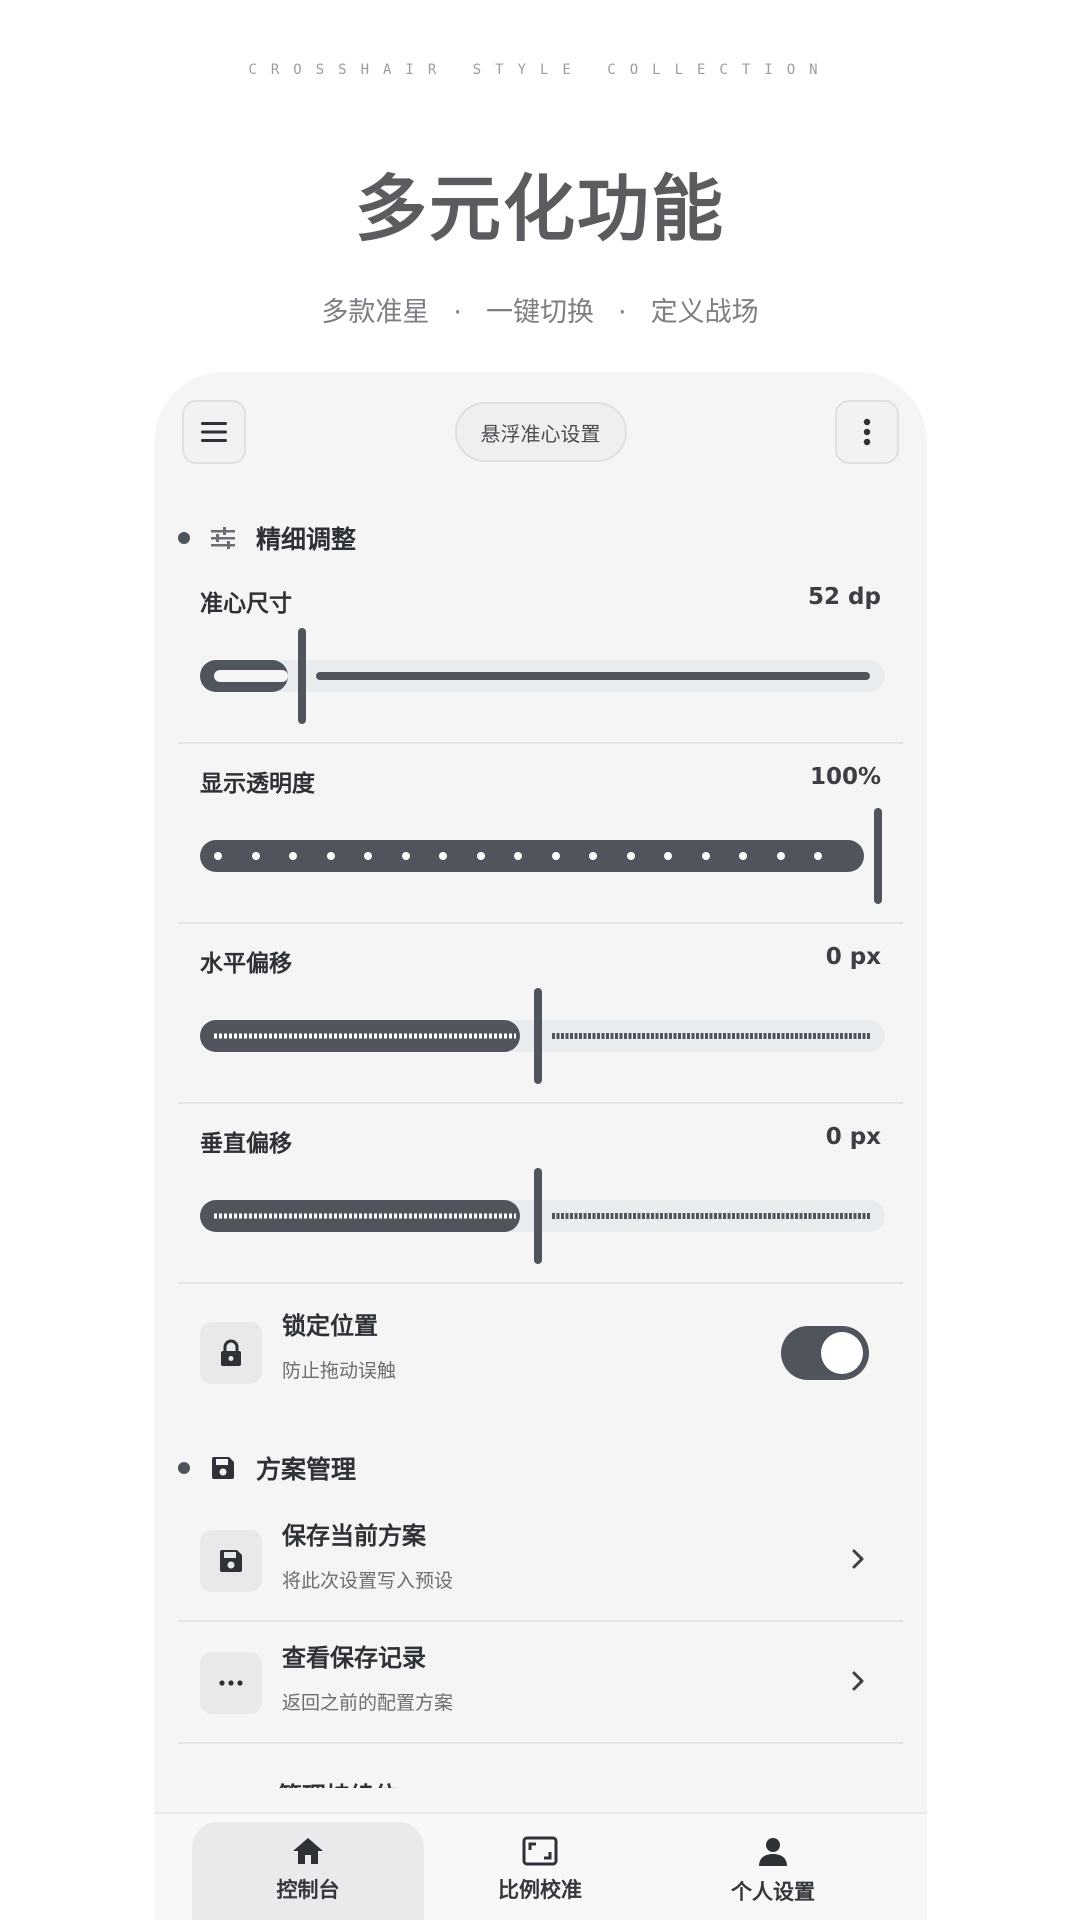 This screenshot has height=1920, width=1080. I want to click on section-title: 方案管理, so click(306, 1469).